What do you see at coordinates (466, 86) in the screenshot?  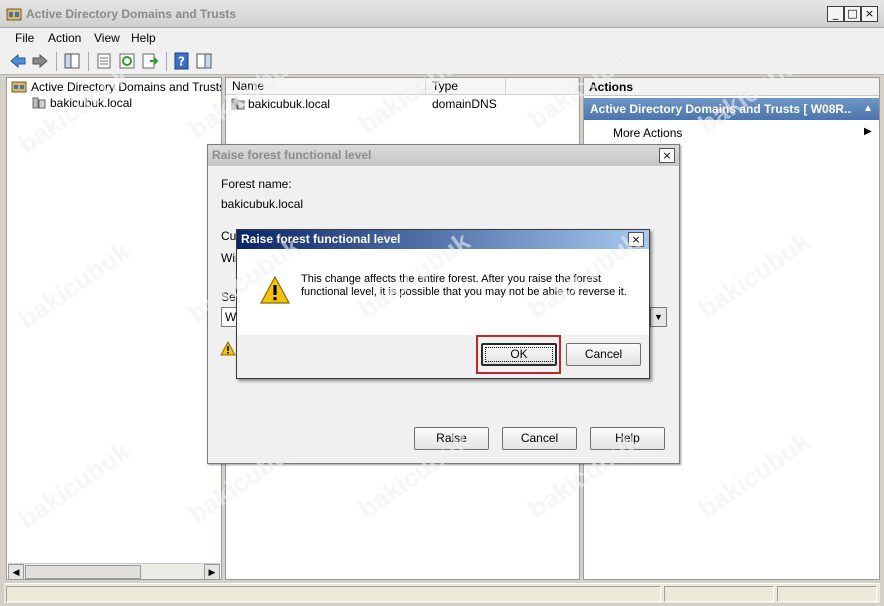 I see `column-header-type: Type` at bounding box center [466, 86].